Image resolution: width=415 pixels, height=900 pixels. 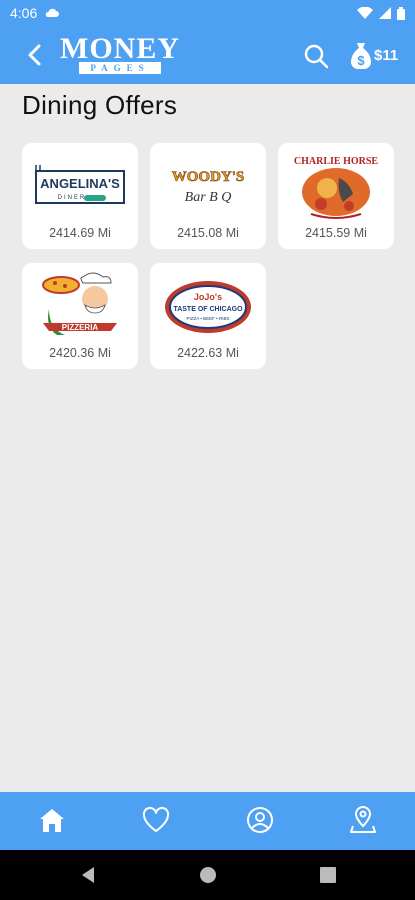 What do you see at coordinates (401, 13) in the screenshot?
I see `battery-icon` at bounding box center [401, 13].